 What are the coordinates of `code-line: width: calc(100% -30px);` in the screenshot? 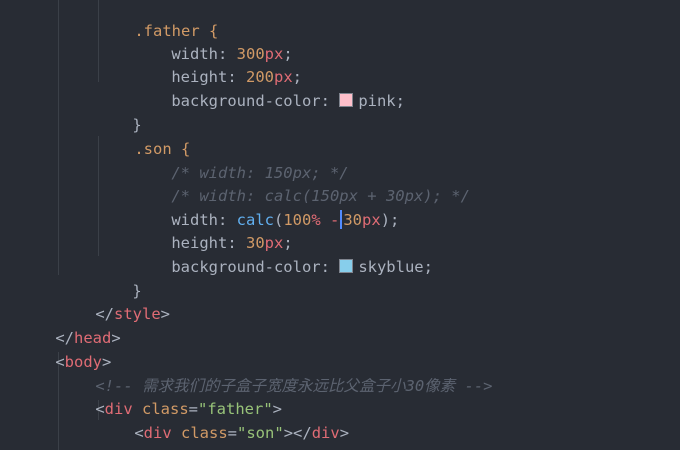 It's located at (266, 206).